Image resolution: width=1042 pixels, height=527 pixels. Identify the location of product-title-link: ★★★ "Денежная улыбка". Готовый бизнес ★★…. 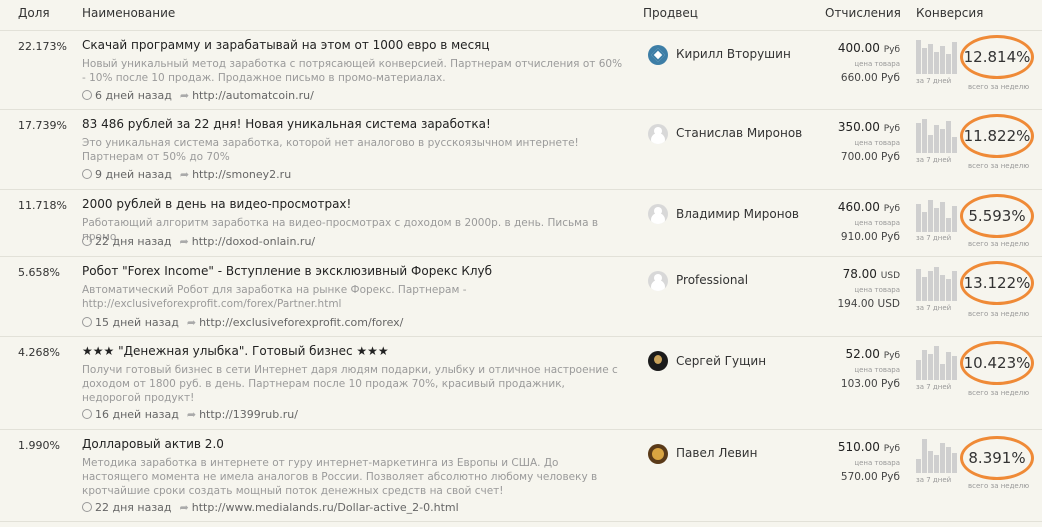
(352, 351).